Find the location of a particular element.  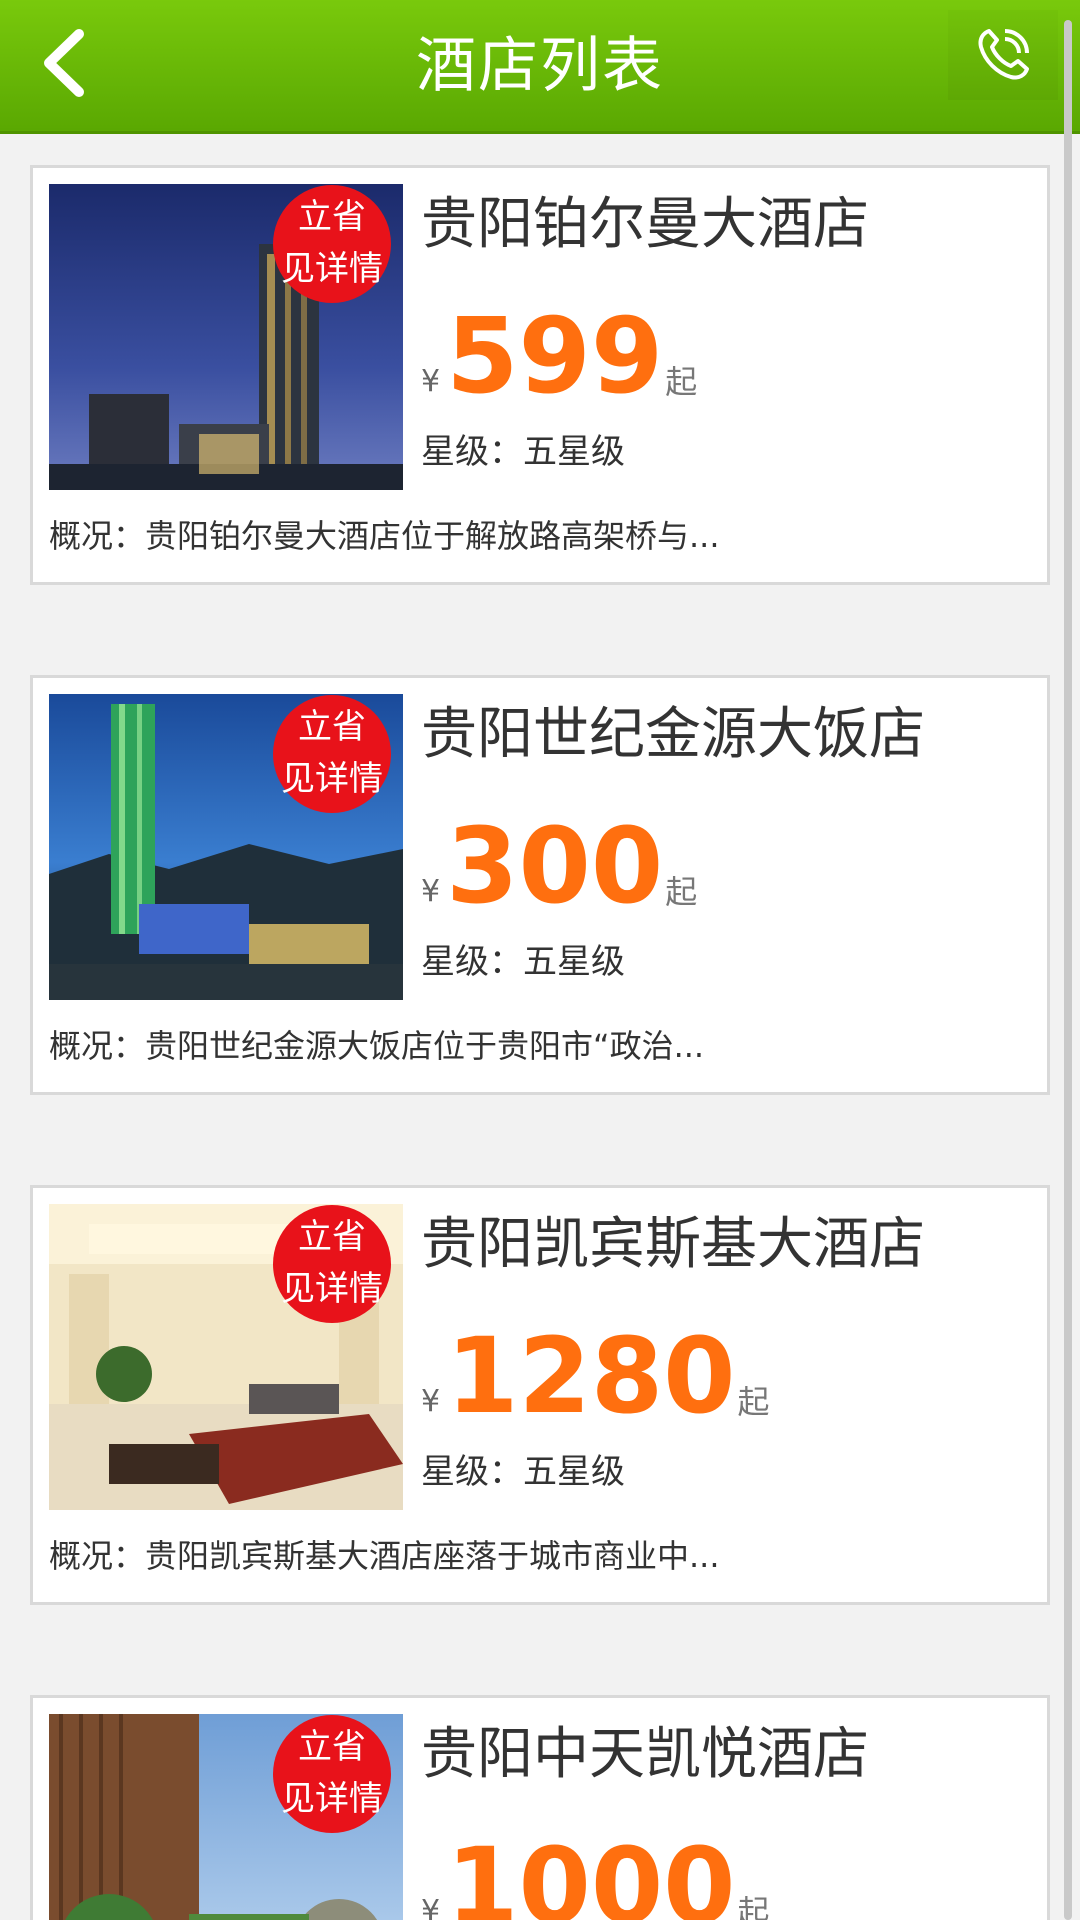

price-value: 599 is located at coordinates (555, 356).